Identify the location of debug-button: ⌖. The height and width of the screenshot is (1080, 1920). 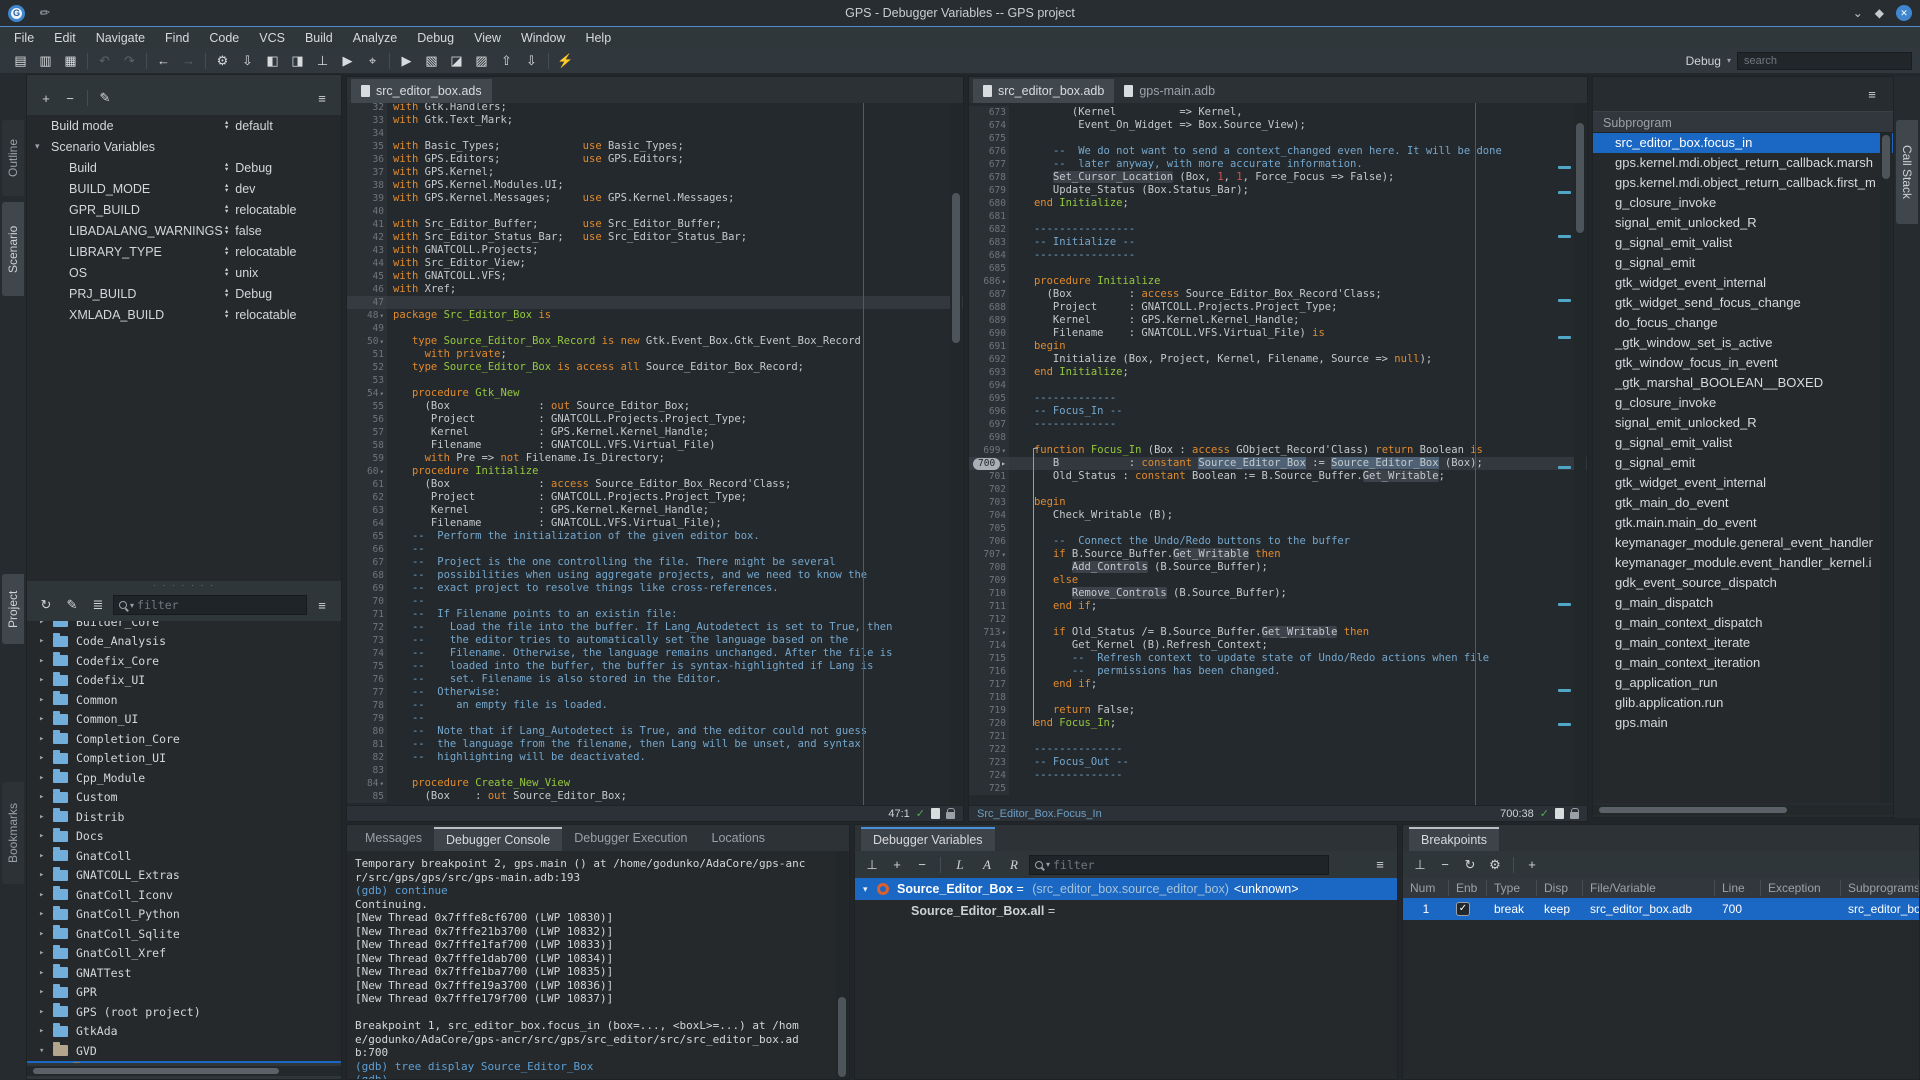
(372, 61).